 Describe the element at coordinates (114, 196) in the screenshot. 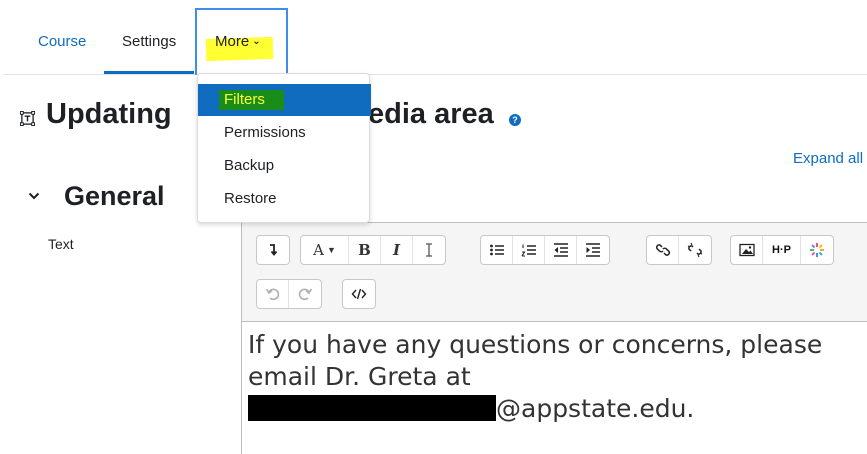

I see `section-general-title: General` at that location.